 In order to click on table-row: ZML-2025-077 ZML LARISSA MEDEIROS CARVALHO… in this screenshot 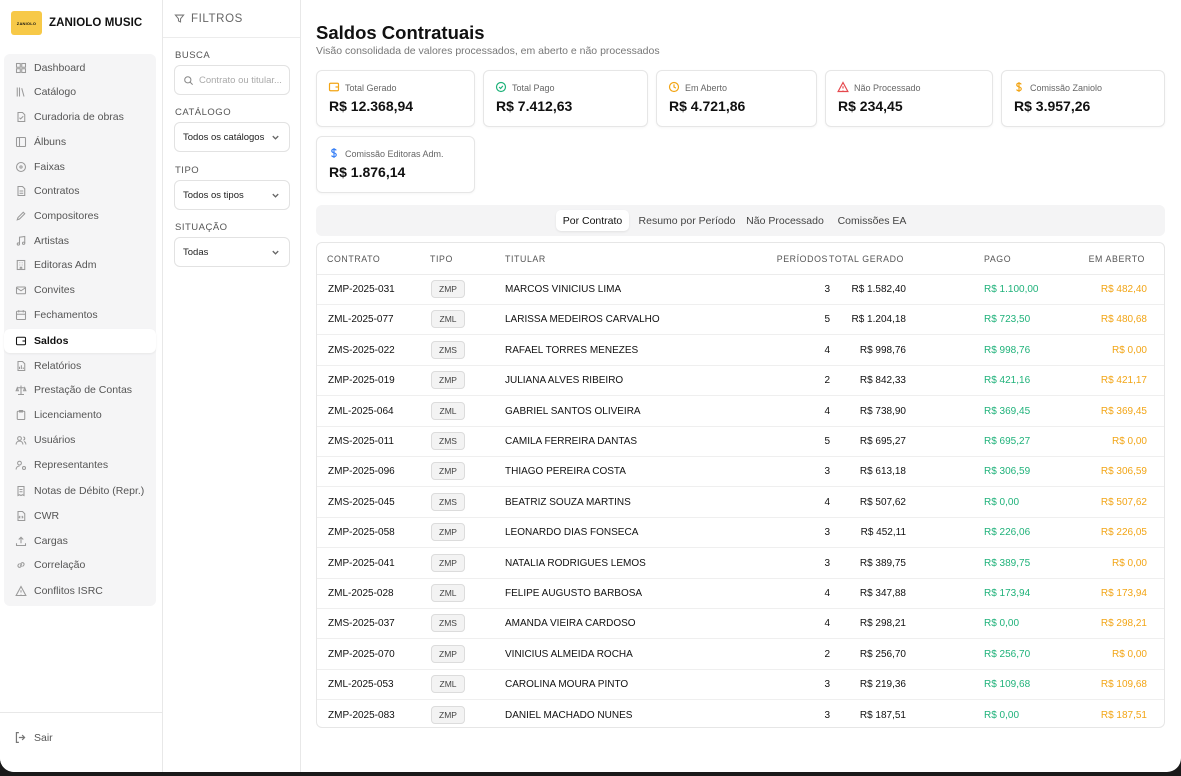, I will do `click(740, 320)`.